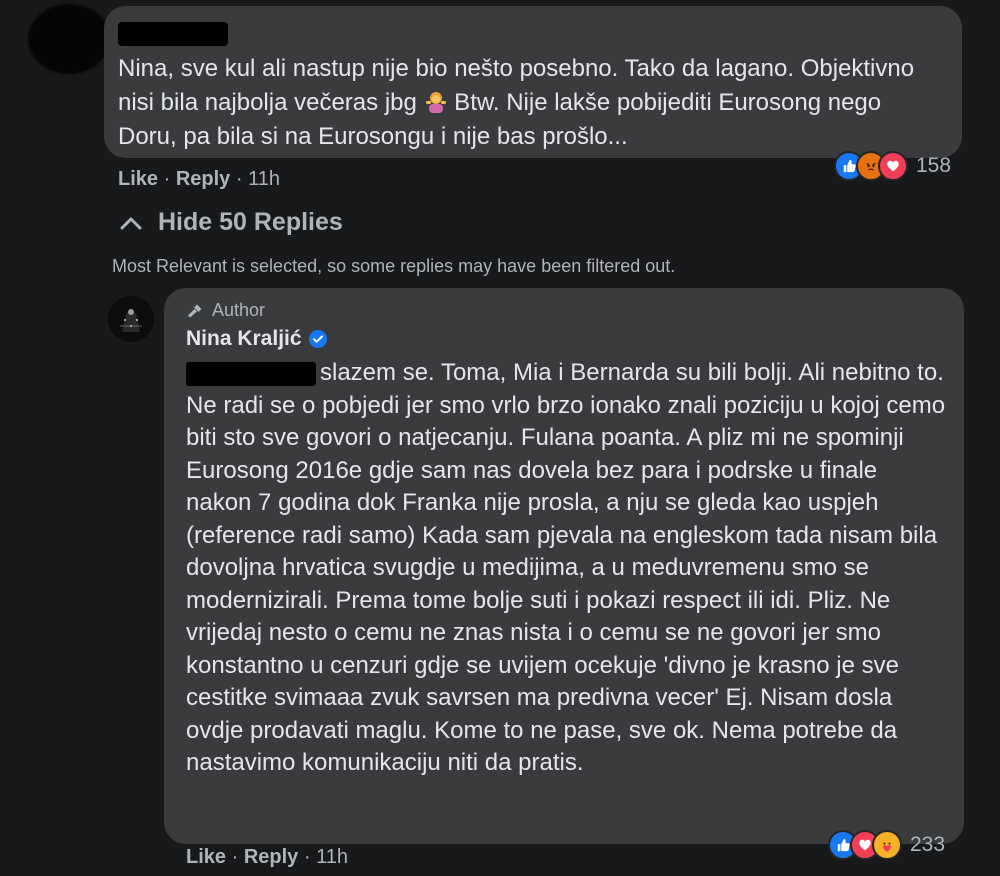  I want to click on reply-actions: Like · Reply · 11h, so click(267, 857).